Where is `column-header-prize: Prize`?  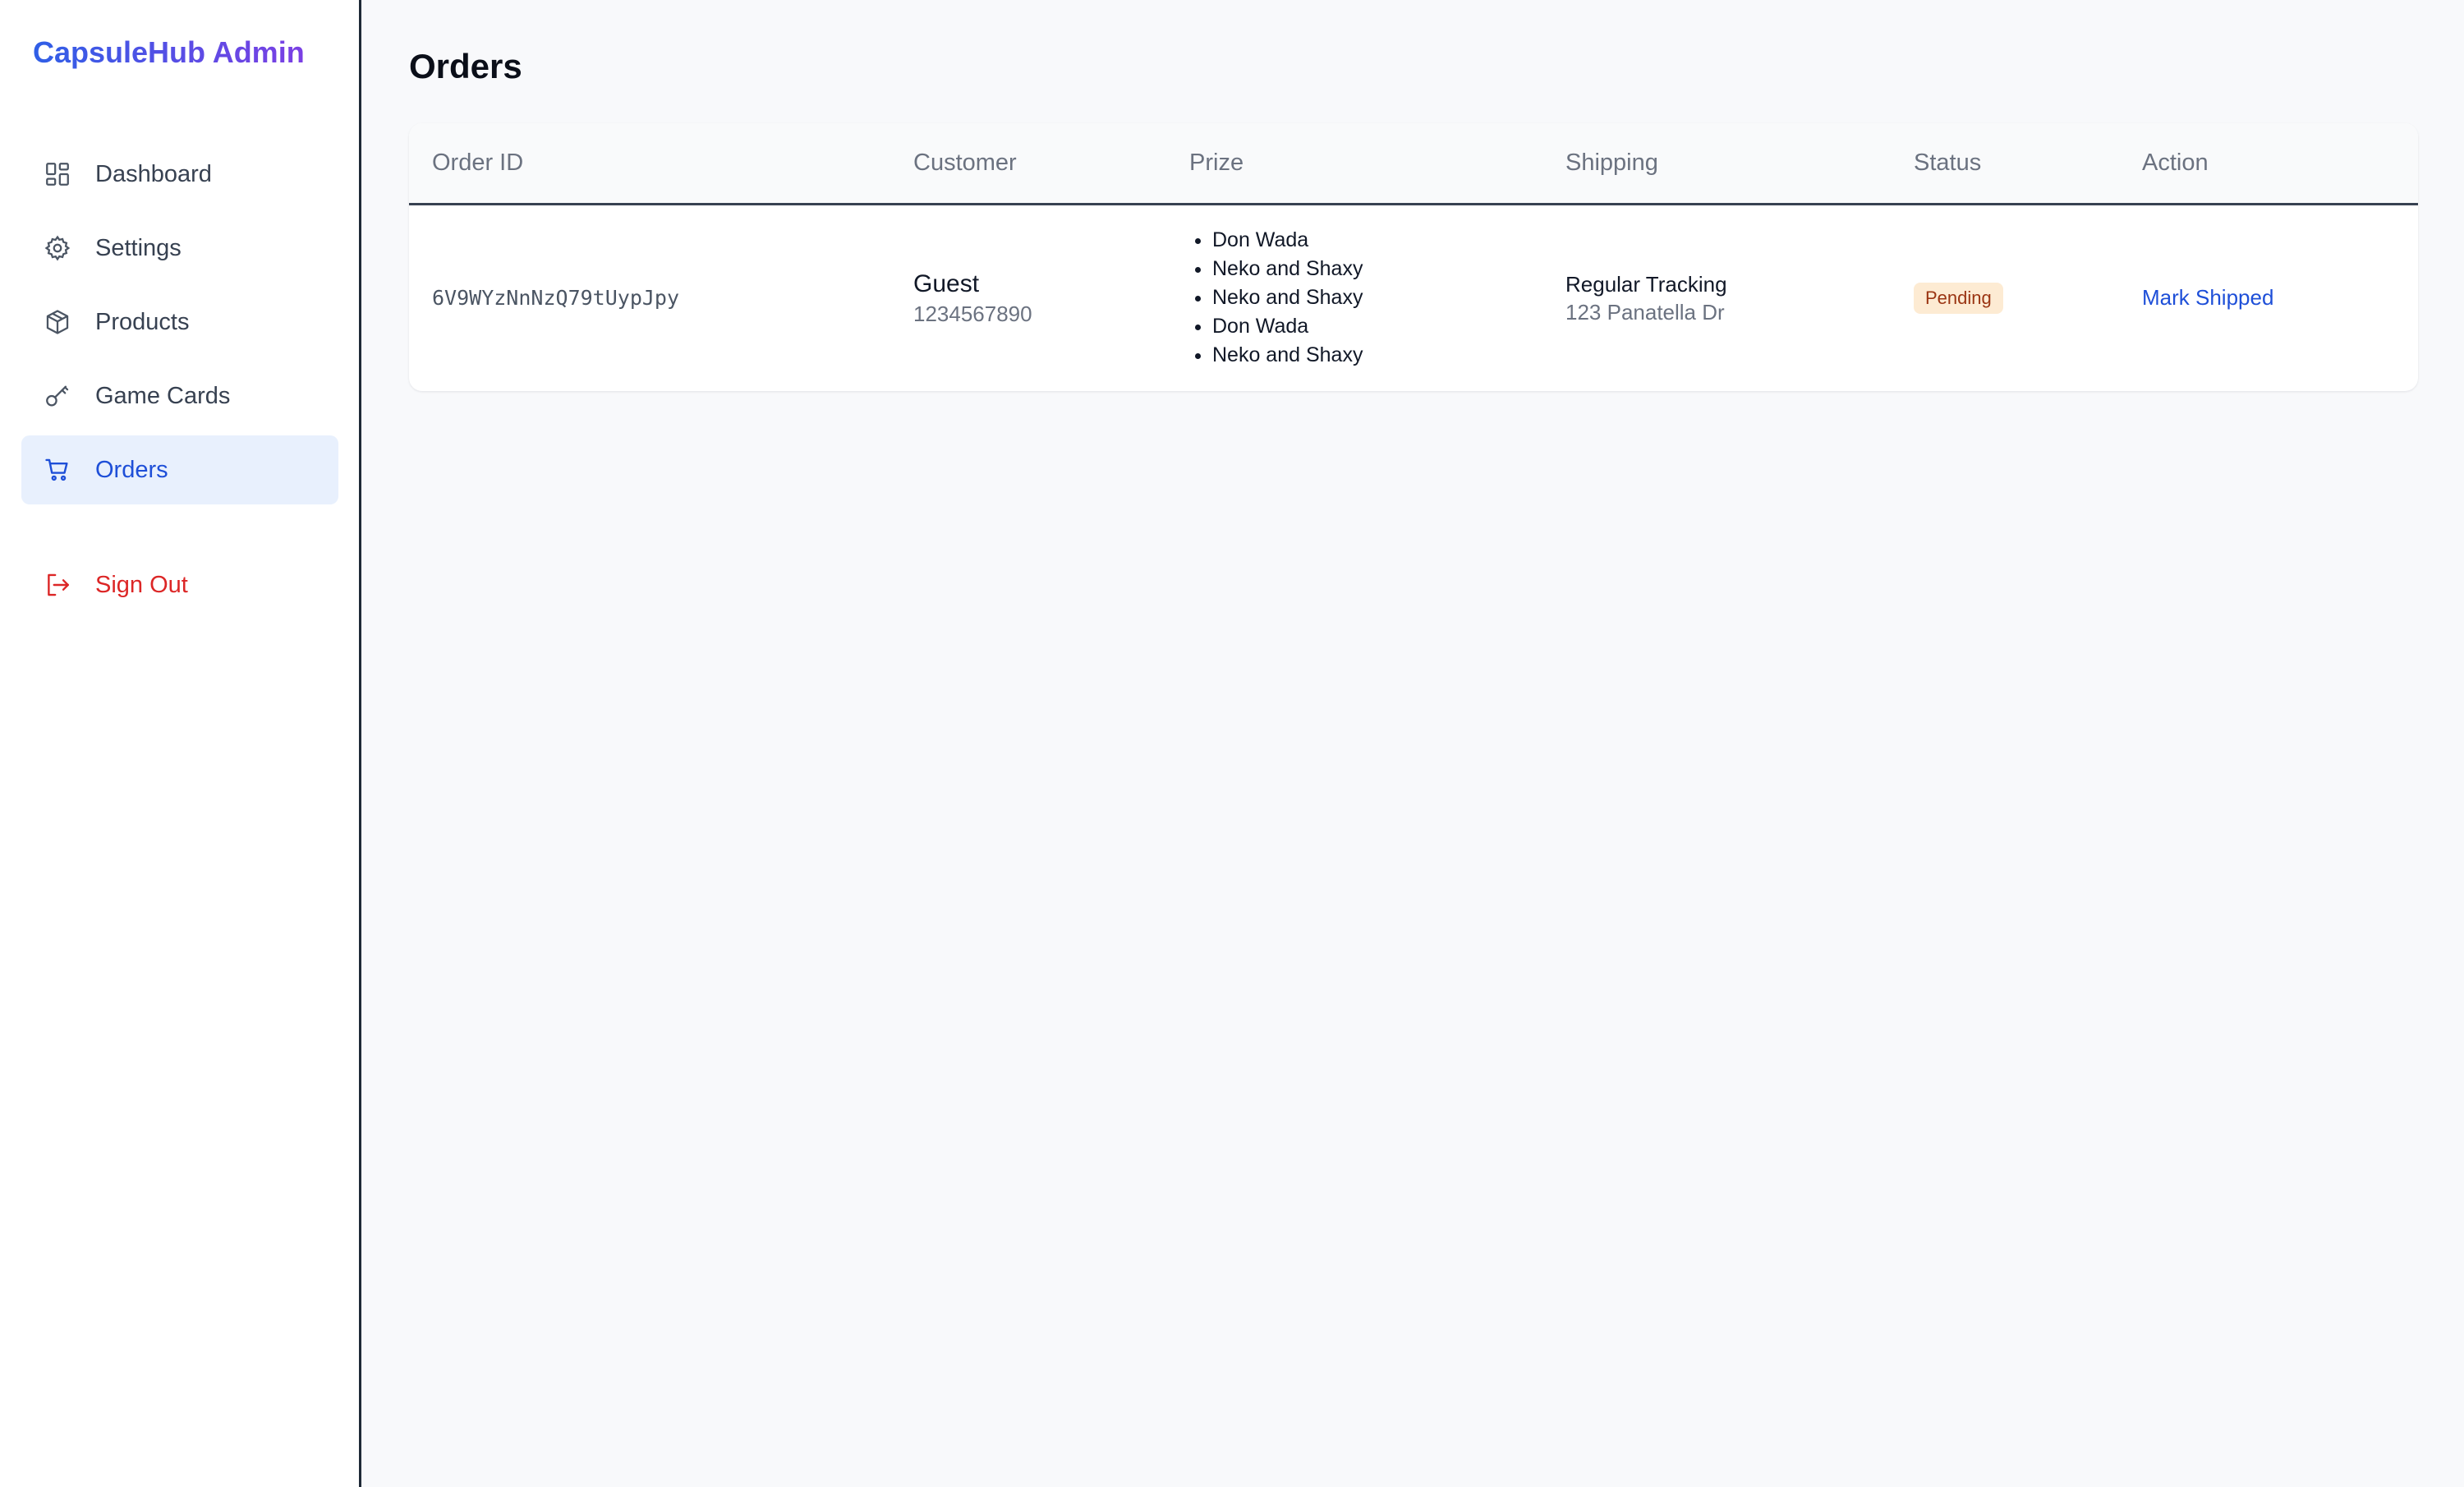
column-header-prize: Prize is located at coordinates (1354, 164).